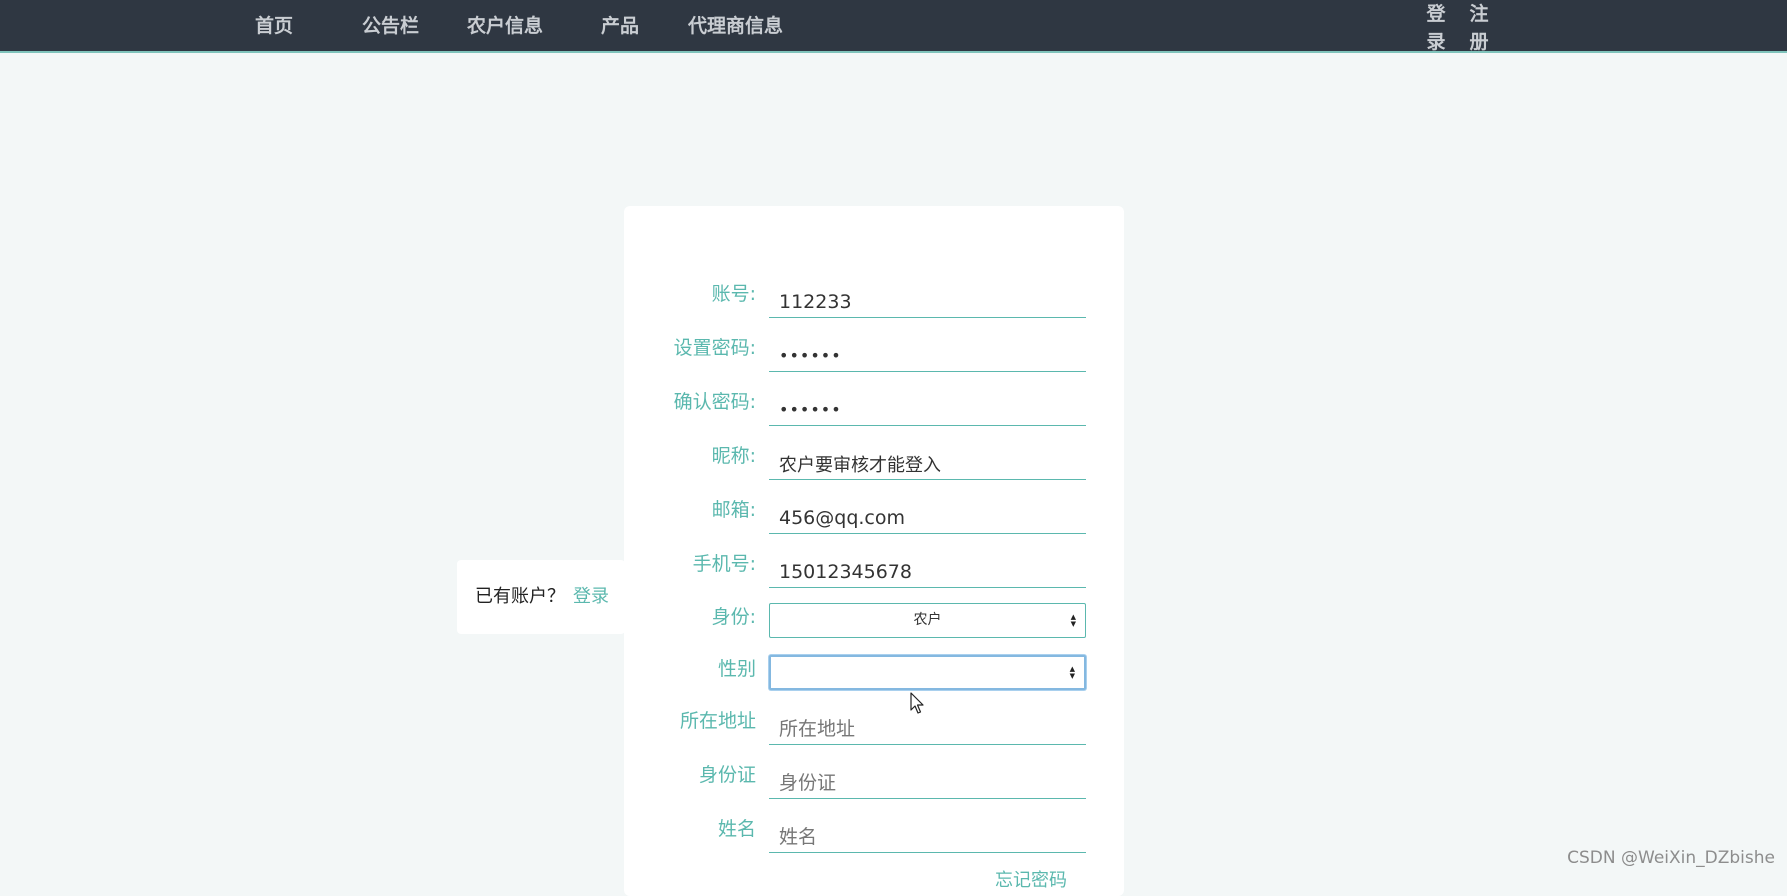 The height and width of the screenshot is (896, 1787). I want to click on phone-label: 手机号:, so click(724, 564).